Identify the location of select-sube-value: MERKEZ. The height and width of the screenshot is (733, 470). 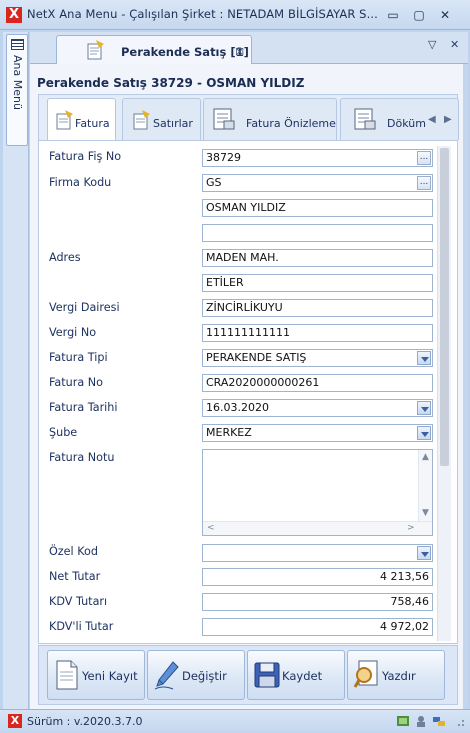
(229, 432).